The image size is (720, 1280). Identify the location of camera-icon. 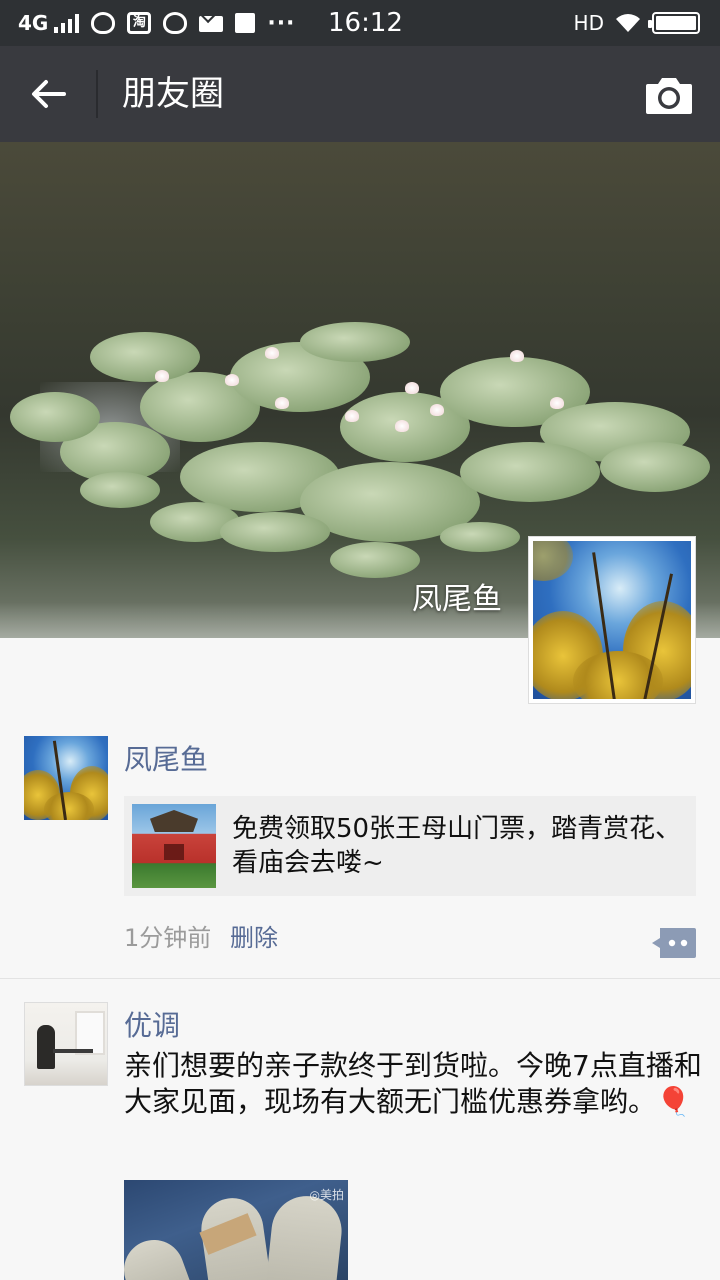
(669, 94).